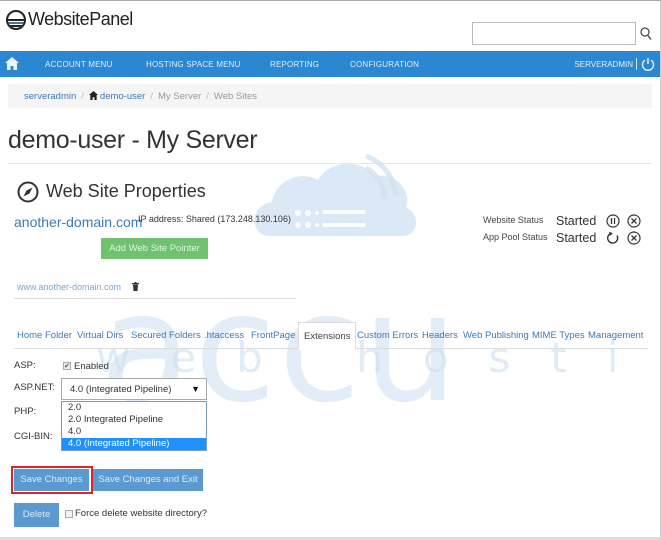  Describe the element at coordinates (134, 432) in the screenshot. I see `aspnet-option: 4.0` at that location.